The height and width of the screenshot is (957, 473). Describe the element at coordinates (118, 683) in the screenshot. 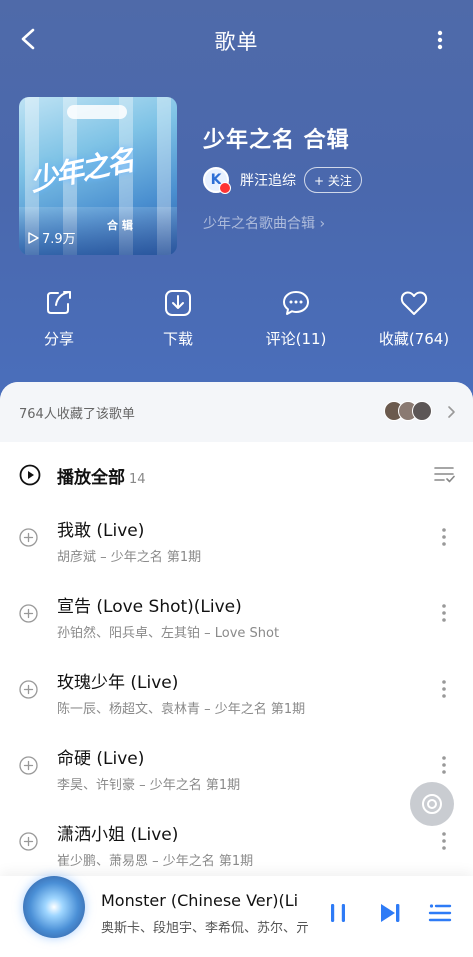

I see `song-title: 玫瑰少年 (Live)` at that location.